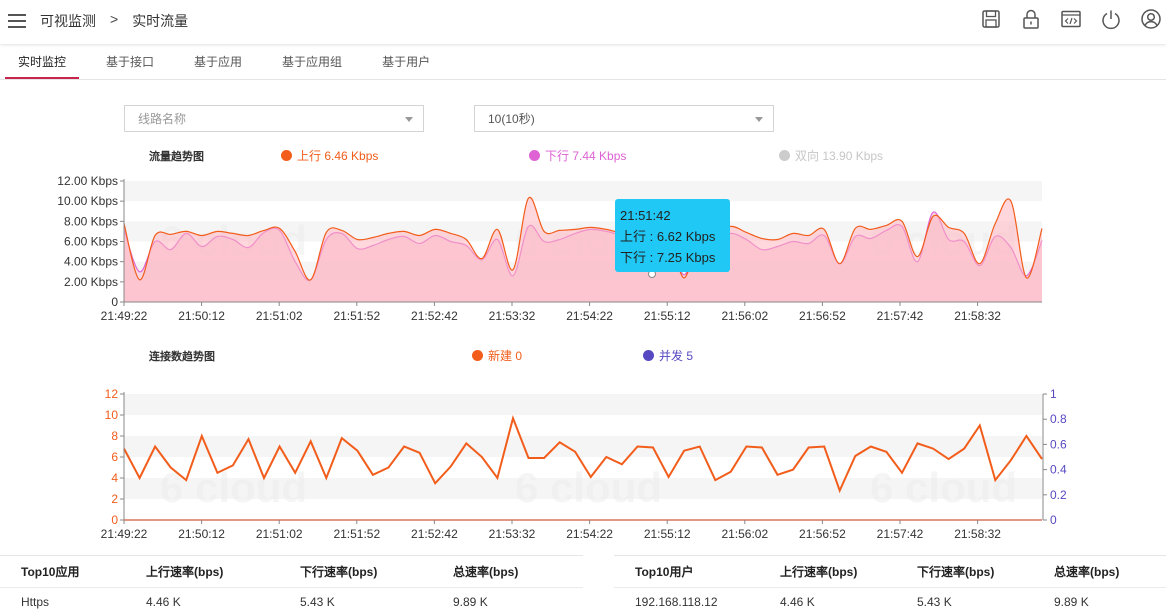 The height and width of the screenshot is (616, 1166). Describe the element at coordinates (114, 457) in the screenshot. I see `y-tick-label: 6` at that location.